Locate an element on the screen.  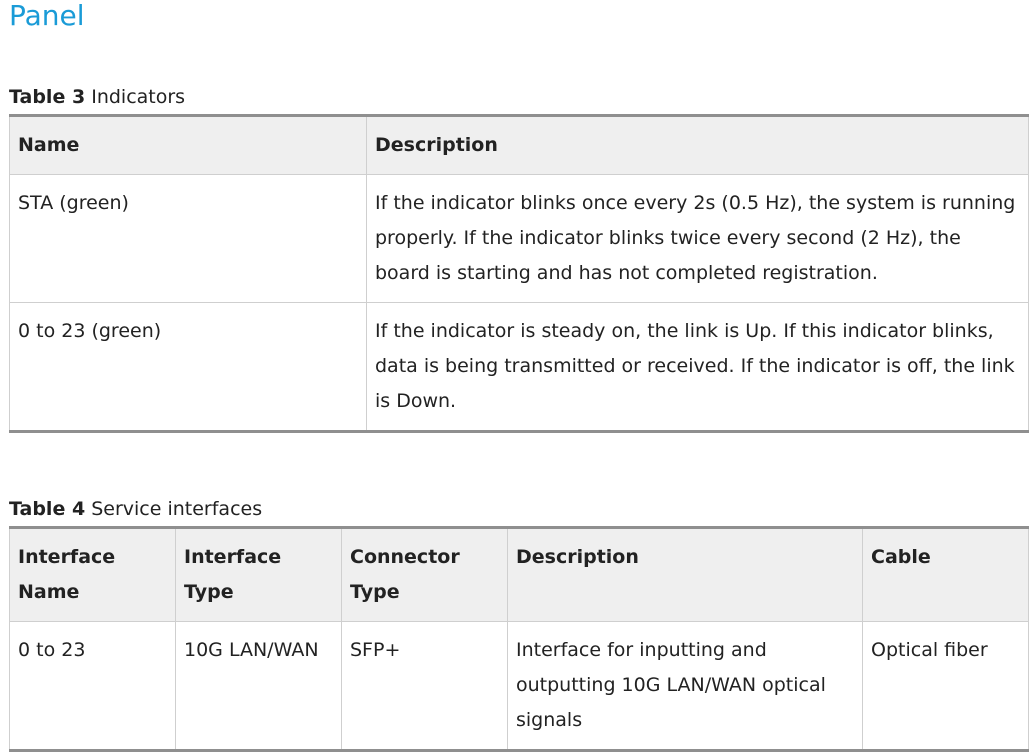
column-header-name: Name is located at coordinates (188, 144).